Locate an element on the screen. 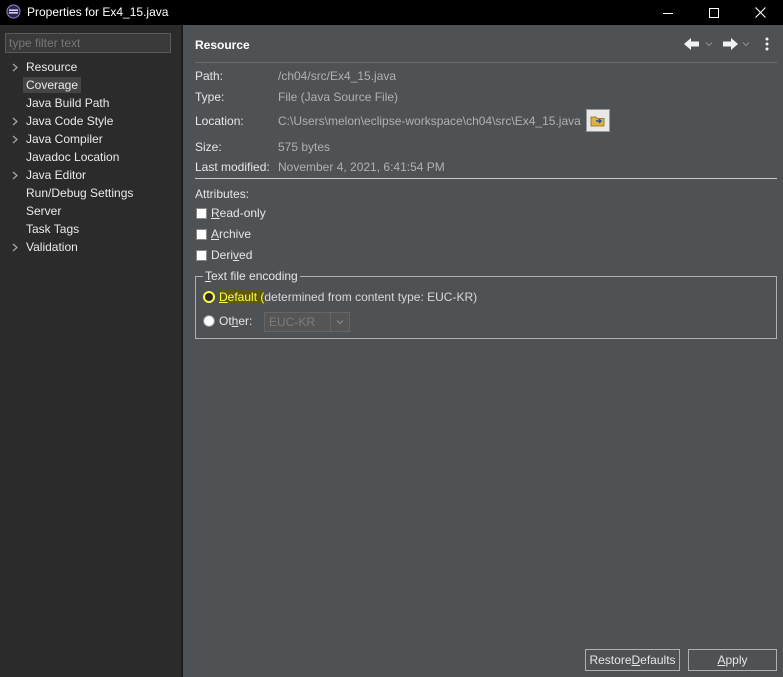  sidebar-item-label: Resource is located at coordinates (52, 67).